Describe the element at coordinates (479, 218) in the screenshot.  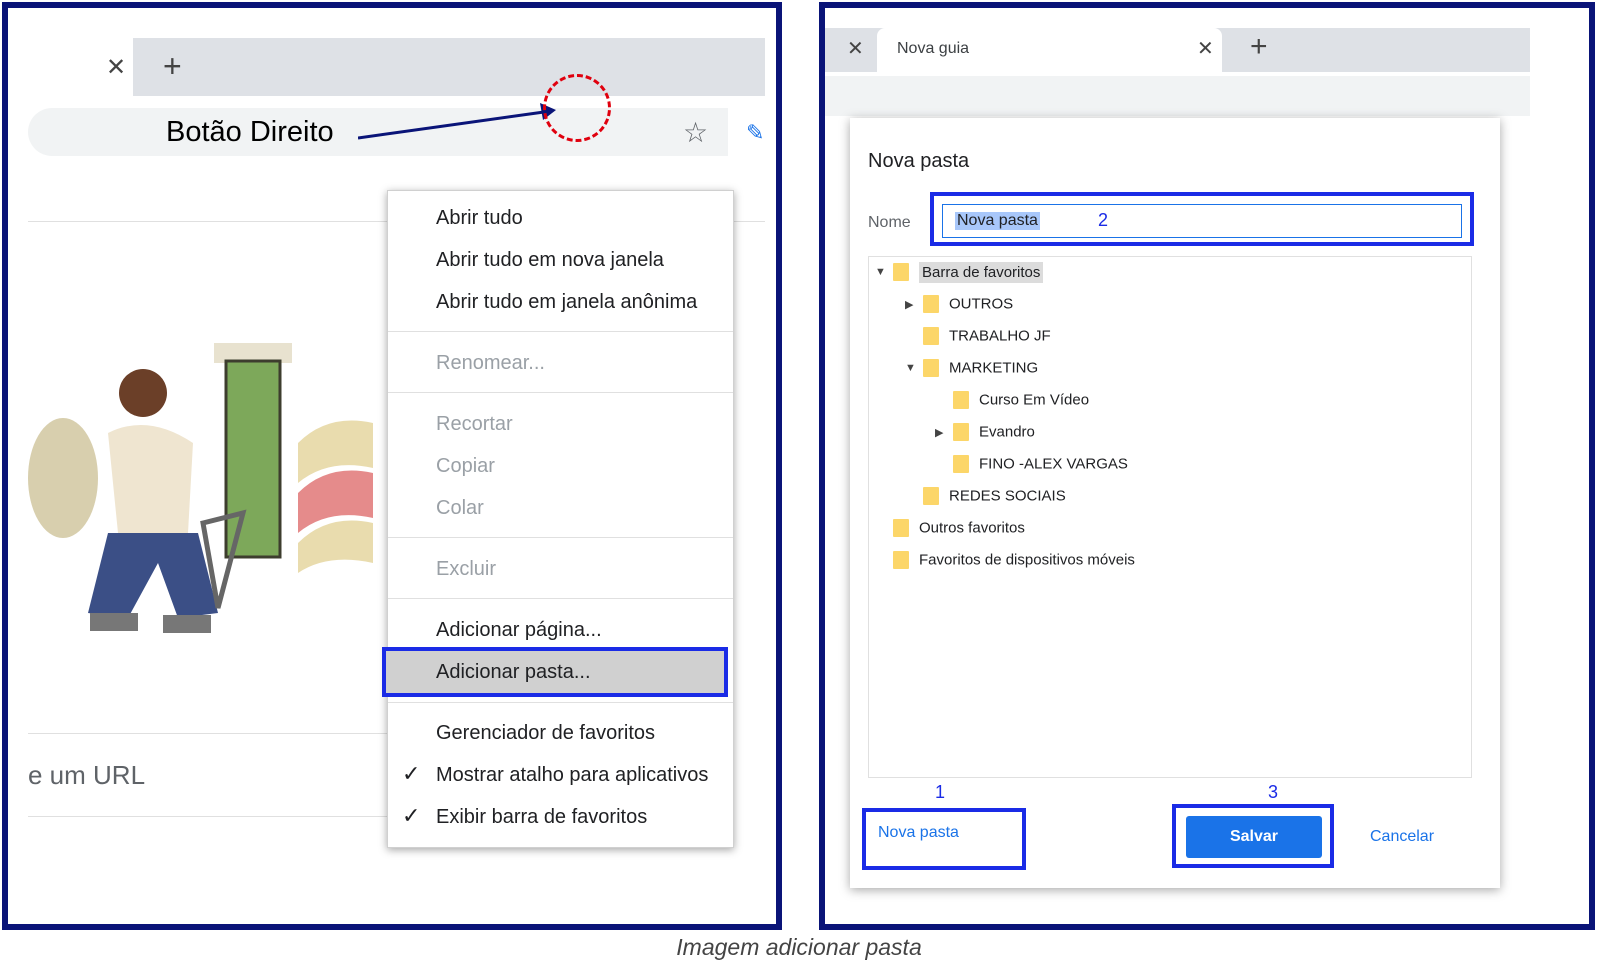
I see `menu-item-abrir-tudo: Abrir tudo` at that location.